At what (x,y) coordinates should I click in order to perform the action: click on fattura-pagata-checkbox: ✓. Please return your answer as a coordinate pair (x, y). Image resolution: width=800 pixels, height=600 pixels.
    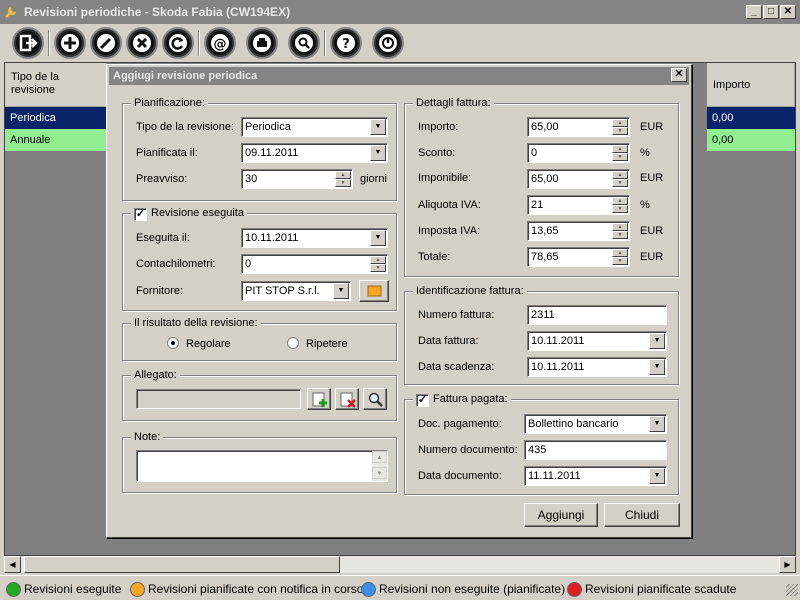
    Looking at the image, I should click on (422, 400).